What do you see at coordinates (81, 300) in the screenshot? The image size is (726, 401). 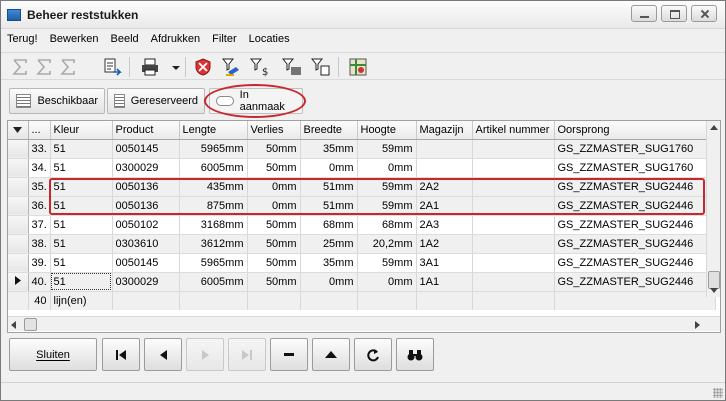 I see `row-count-label: lijn(en)` at bounding box center [81, 300].